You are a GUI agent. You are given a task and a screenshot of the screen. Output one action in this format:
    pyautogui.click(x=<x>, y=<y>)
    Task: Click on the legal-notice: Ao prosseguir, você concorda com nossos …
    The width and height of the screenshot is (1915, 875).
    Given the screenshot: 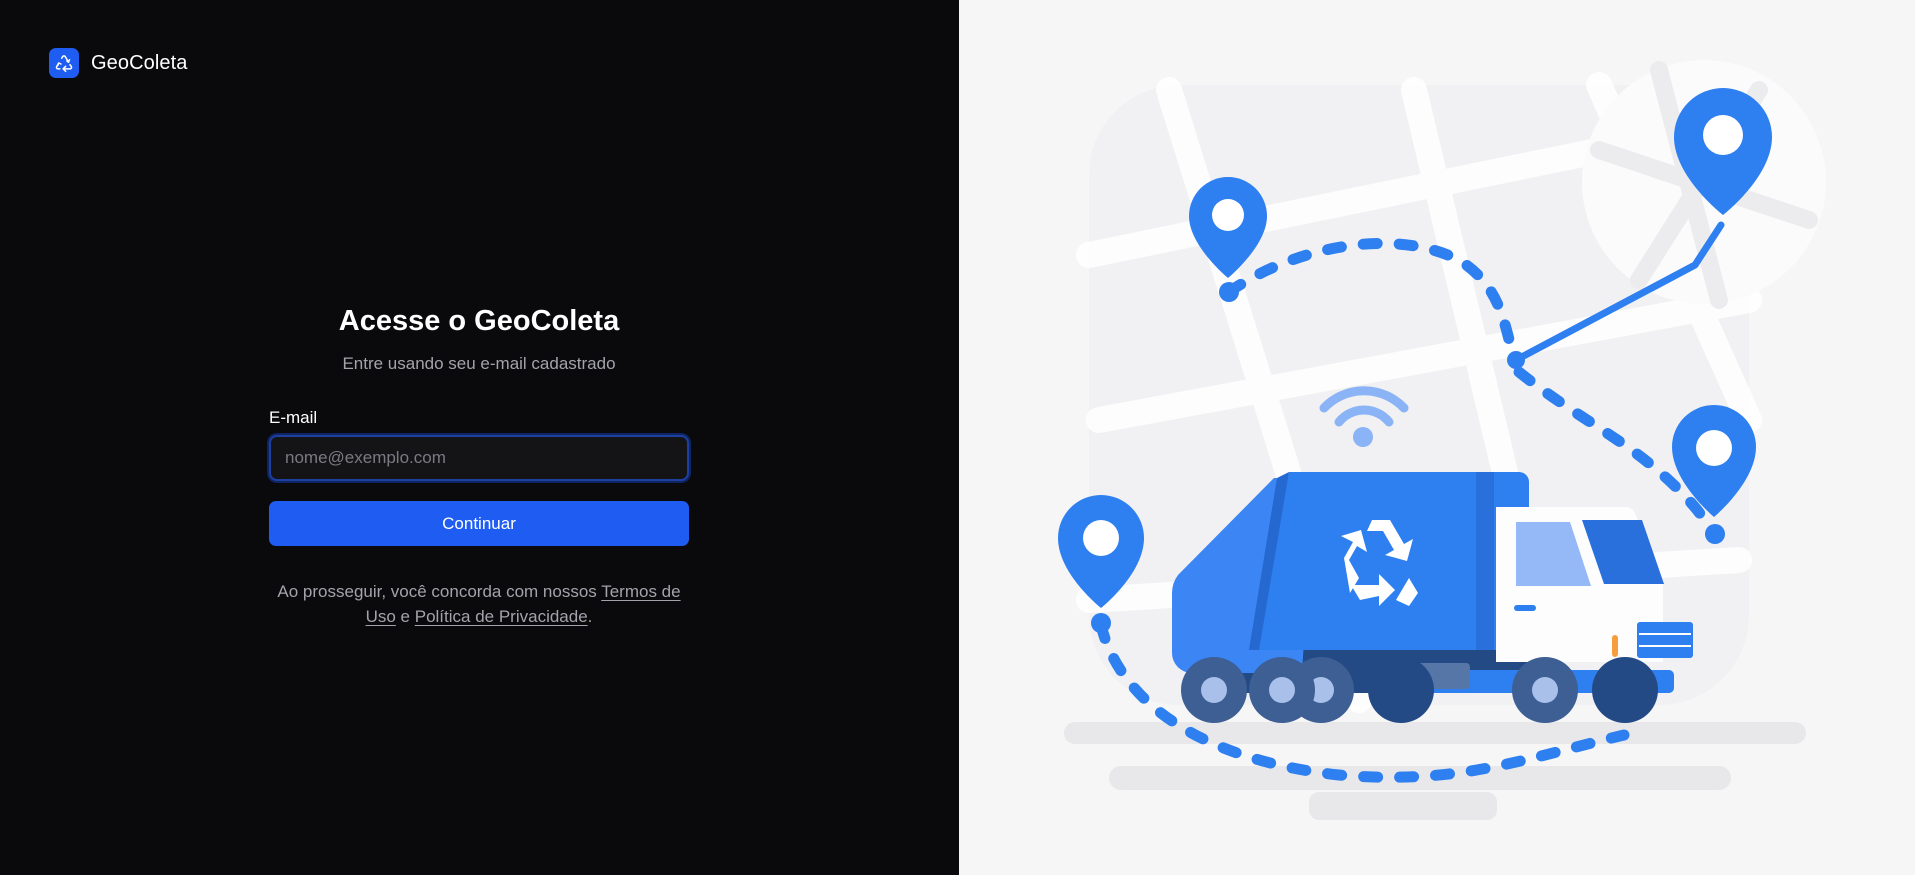 What is the action you would take?
    pyautogui.click(x=479, y=604)
    